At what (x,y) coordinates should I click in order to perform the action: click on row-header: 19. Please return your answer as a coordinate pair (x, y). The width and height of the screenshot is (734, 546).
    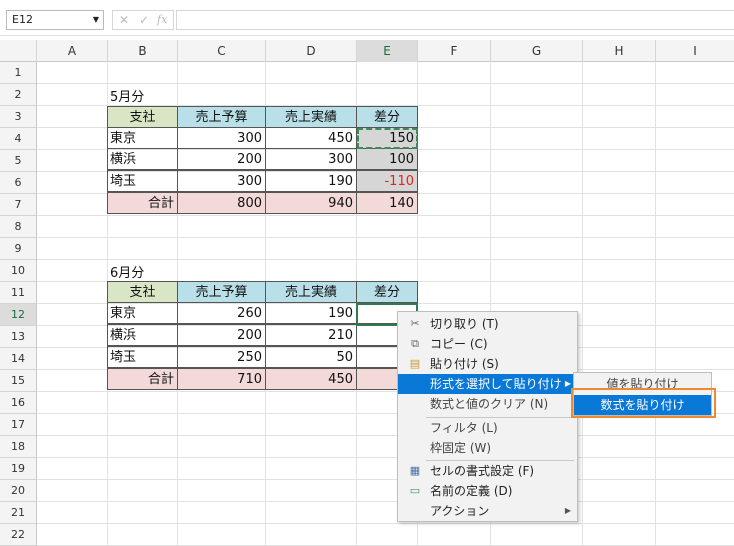
    Looking at the image, I should click on (18, 469).